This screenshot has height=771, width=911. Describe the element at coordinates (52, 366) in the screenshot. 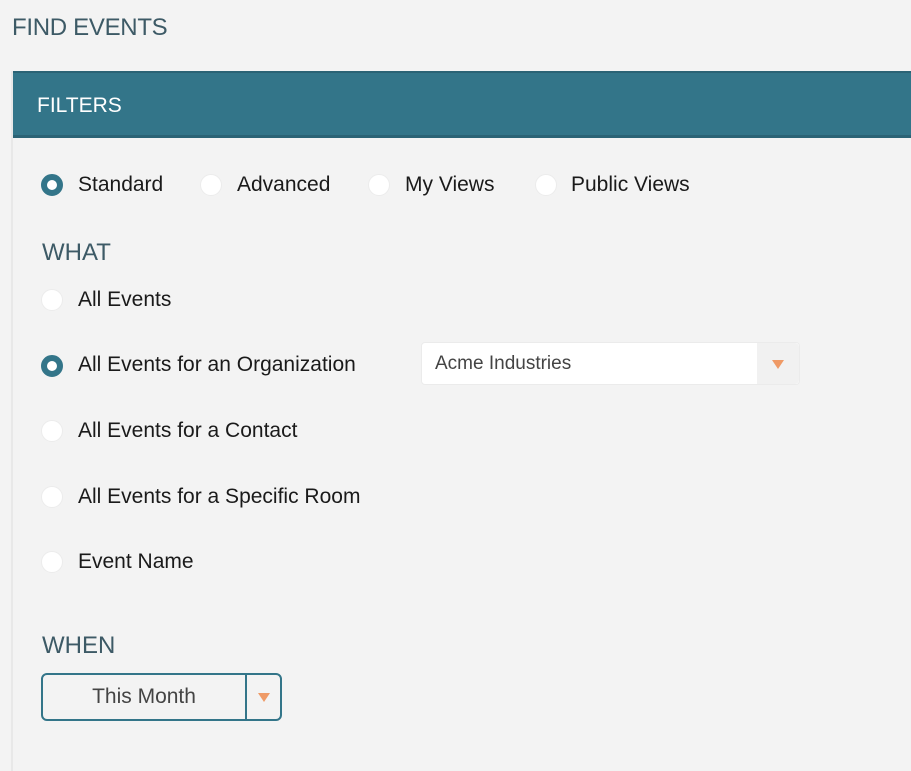

I see `radio-all-events-organization` at that location.